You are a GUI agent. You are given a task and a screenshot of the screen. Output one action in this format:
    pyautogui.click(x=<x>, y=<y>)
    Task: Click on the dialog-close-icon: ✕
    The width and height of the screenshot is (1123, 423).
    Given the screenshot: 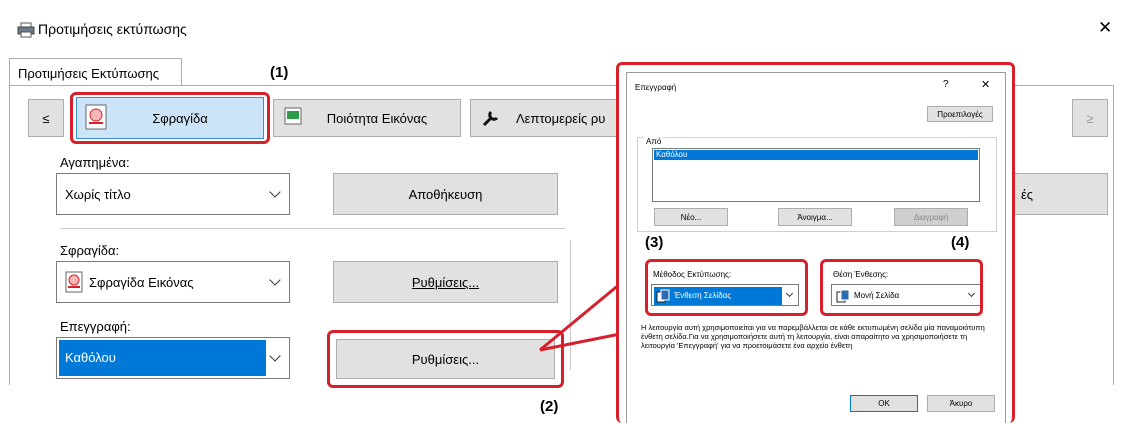 What is the action you would take?
    pyautogui.click(x=985, y=84)
    